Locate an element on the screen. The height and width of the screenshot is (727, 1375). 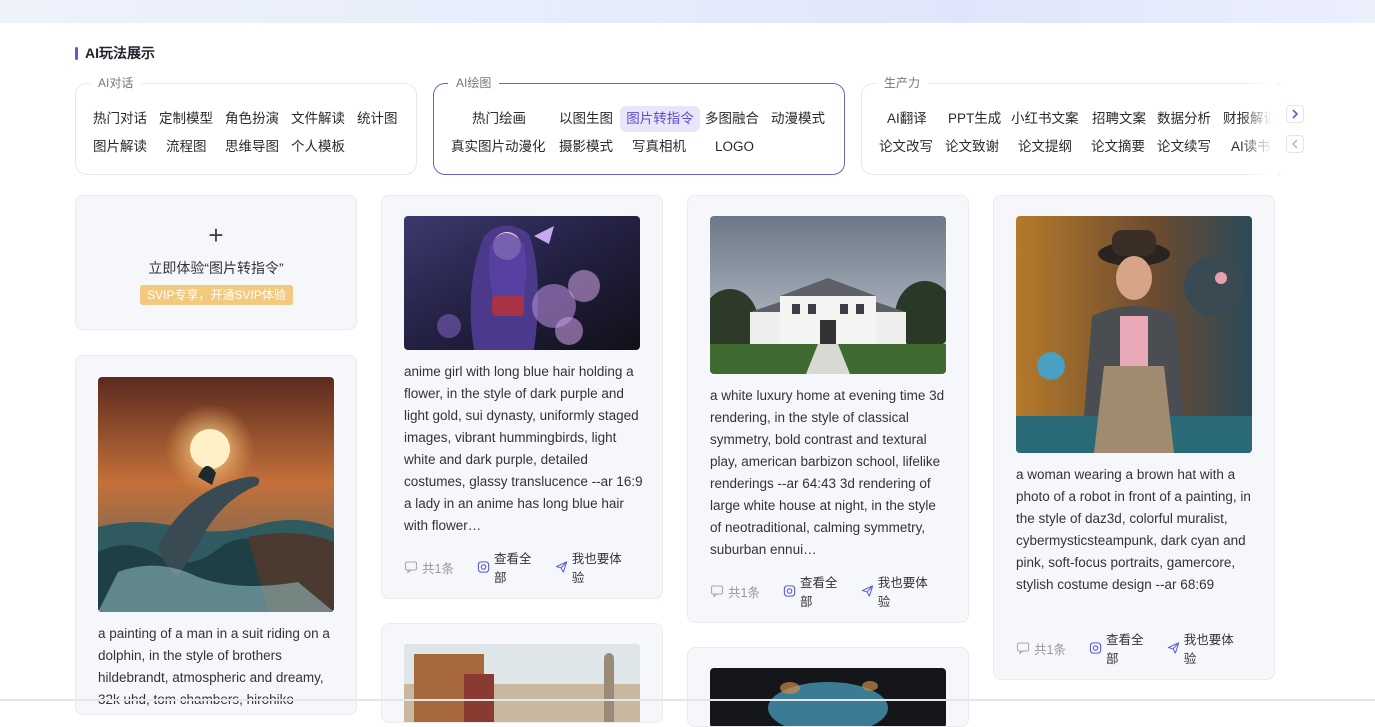
chip-paper-abstract: 论文摘要 is located at coordinates (1118, 147).